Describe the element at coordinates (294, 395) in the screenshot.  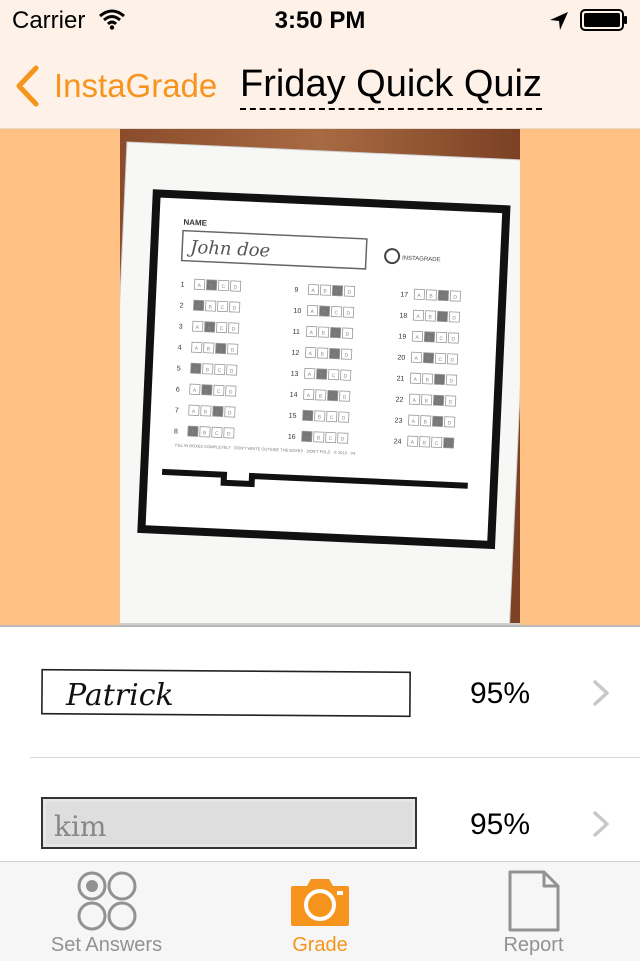
I see `question-number: 14` at that location.